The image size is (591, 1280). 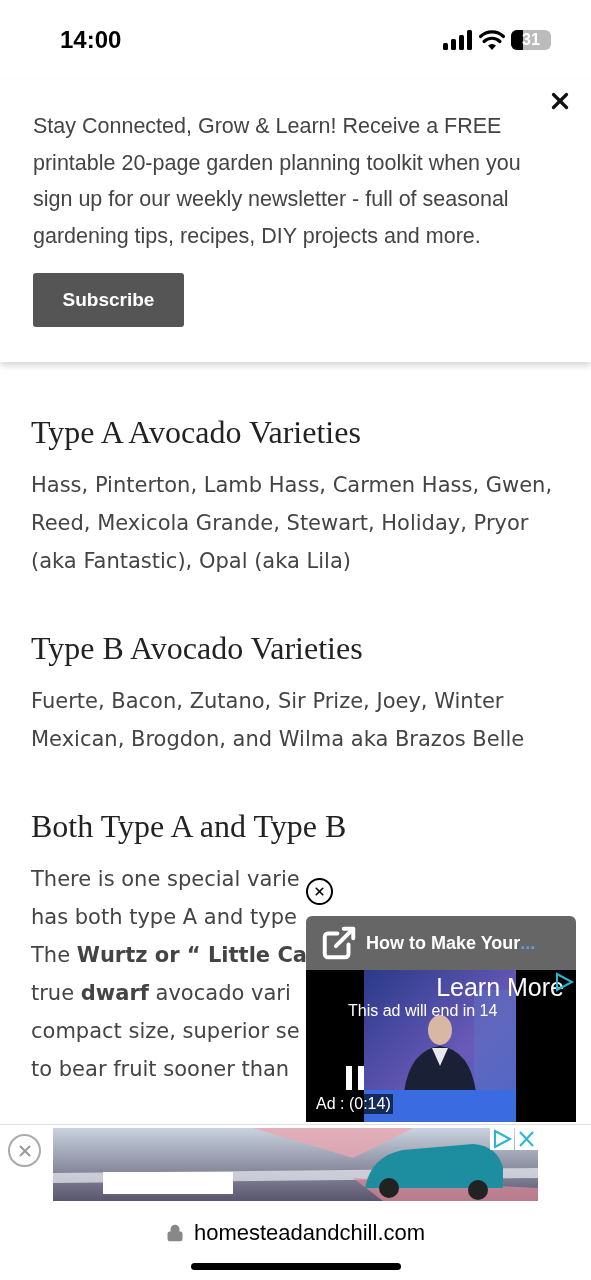 What do you see at coordinates (339, 943) in the screenshot?
I see `external-link-icon` at bounding box center [339, 943].